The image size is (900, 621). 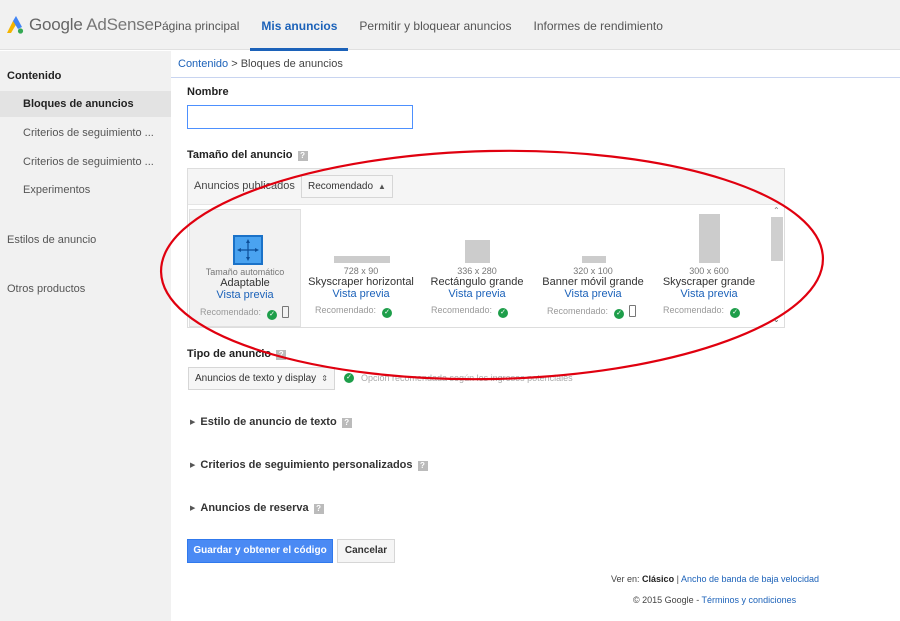 What do you see at coordinates (663, 600) in the screenshot?
I see `copyright-text: © 2015 Google` at bounding box center [663, 600].